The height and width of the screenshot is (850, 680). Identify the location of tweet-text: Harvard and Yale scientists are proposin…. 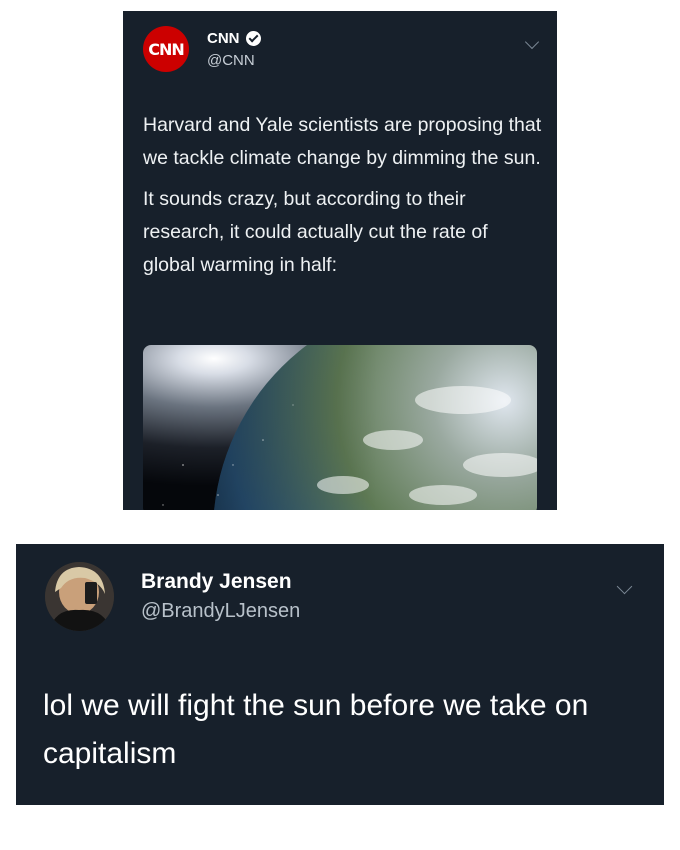
(343, 195).